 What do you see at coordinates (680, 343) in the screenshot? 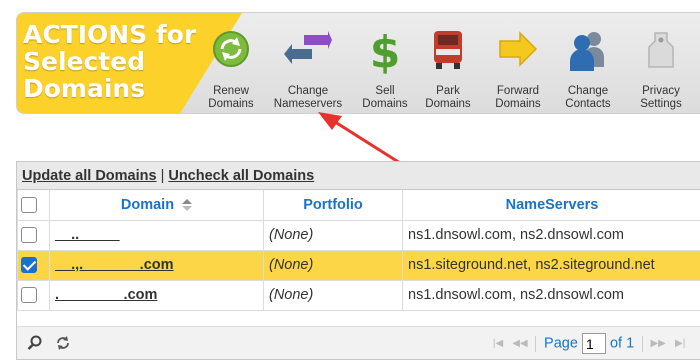
I see `last-page-icon: ▶|` at bounding box center [680, 343].